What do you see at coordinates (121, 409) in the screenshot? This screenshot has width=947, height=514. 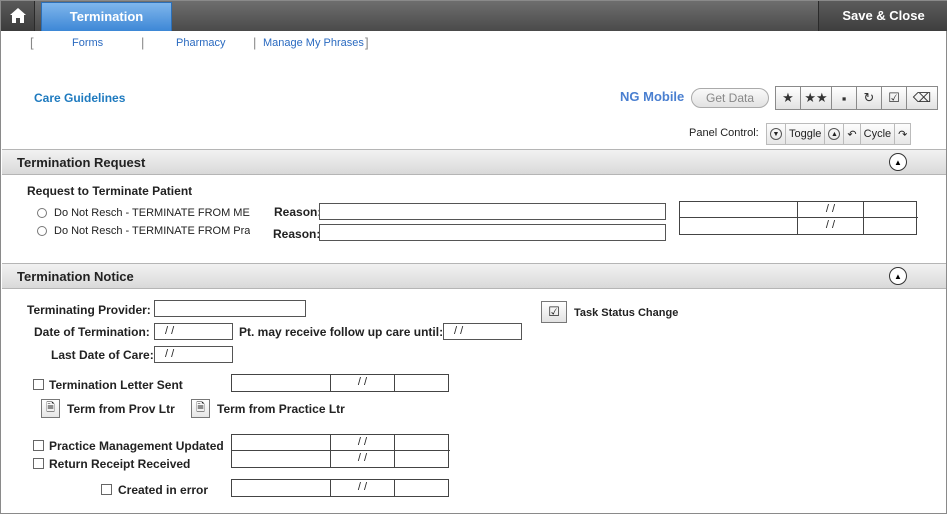 I see `term-prov-ltr-label: Term from Prov Ltr` at bounding box center [121, 409].